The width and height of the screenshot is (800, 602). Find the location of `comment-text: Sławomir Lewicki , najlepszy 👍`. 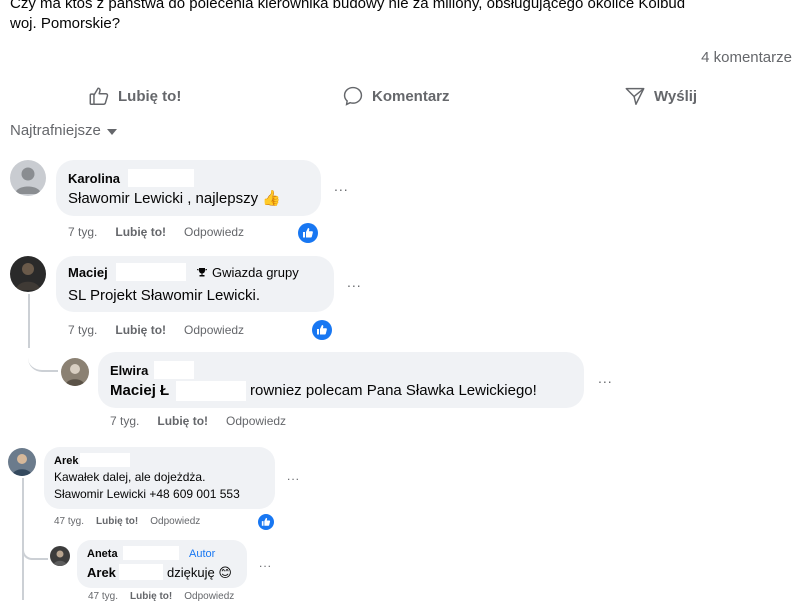

comment-text: Sławomir Lewicki , najlepszy 👍 is located at coordinates (174, 198).